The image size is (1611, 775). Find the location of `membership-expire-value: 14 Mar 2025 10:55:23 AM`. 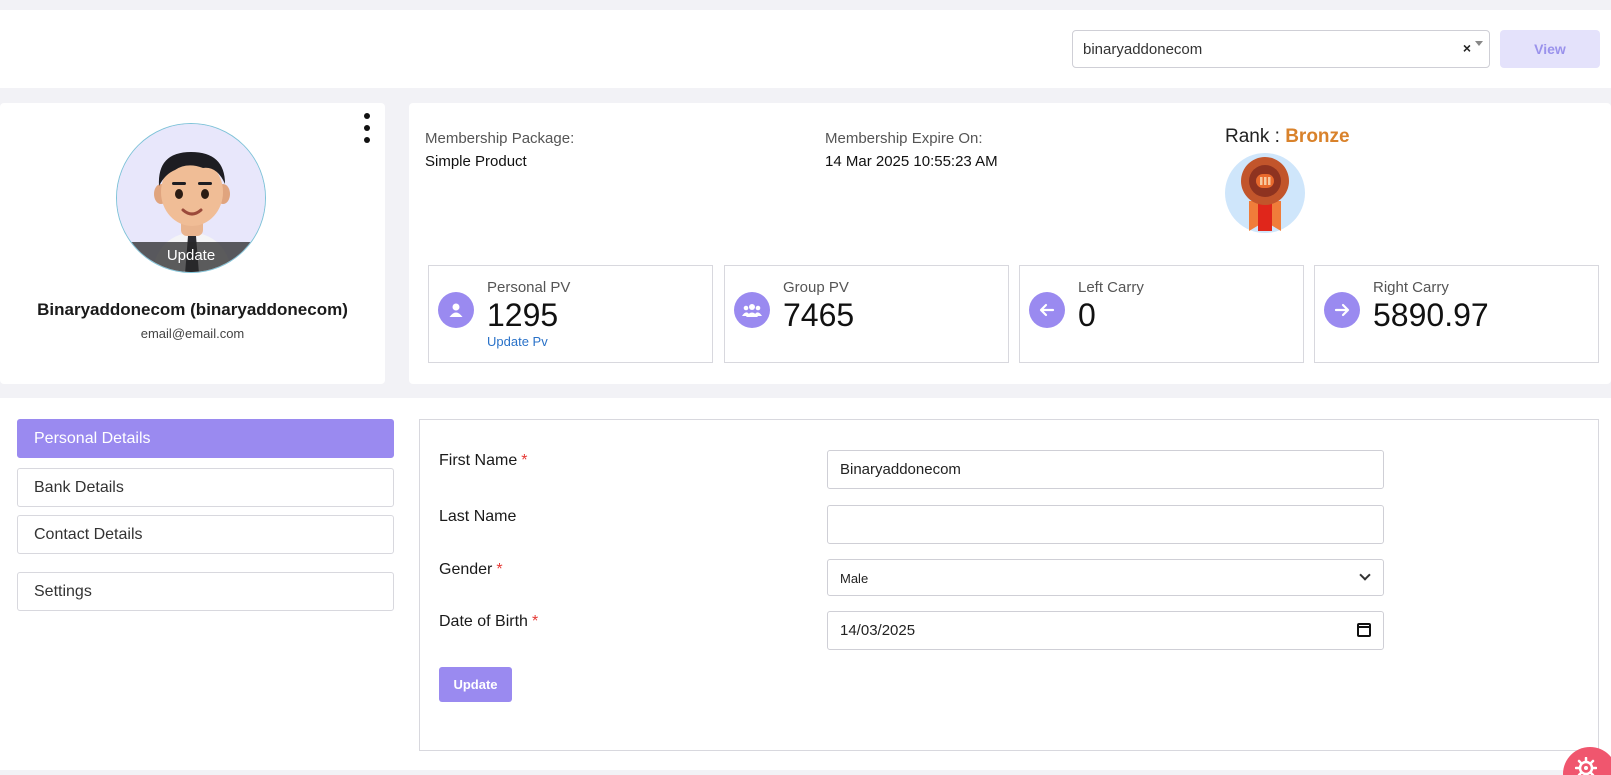

membership-expire-value: 14 Mar 2025 10:55:23 AM is located at coordinates (911, 161).